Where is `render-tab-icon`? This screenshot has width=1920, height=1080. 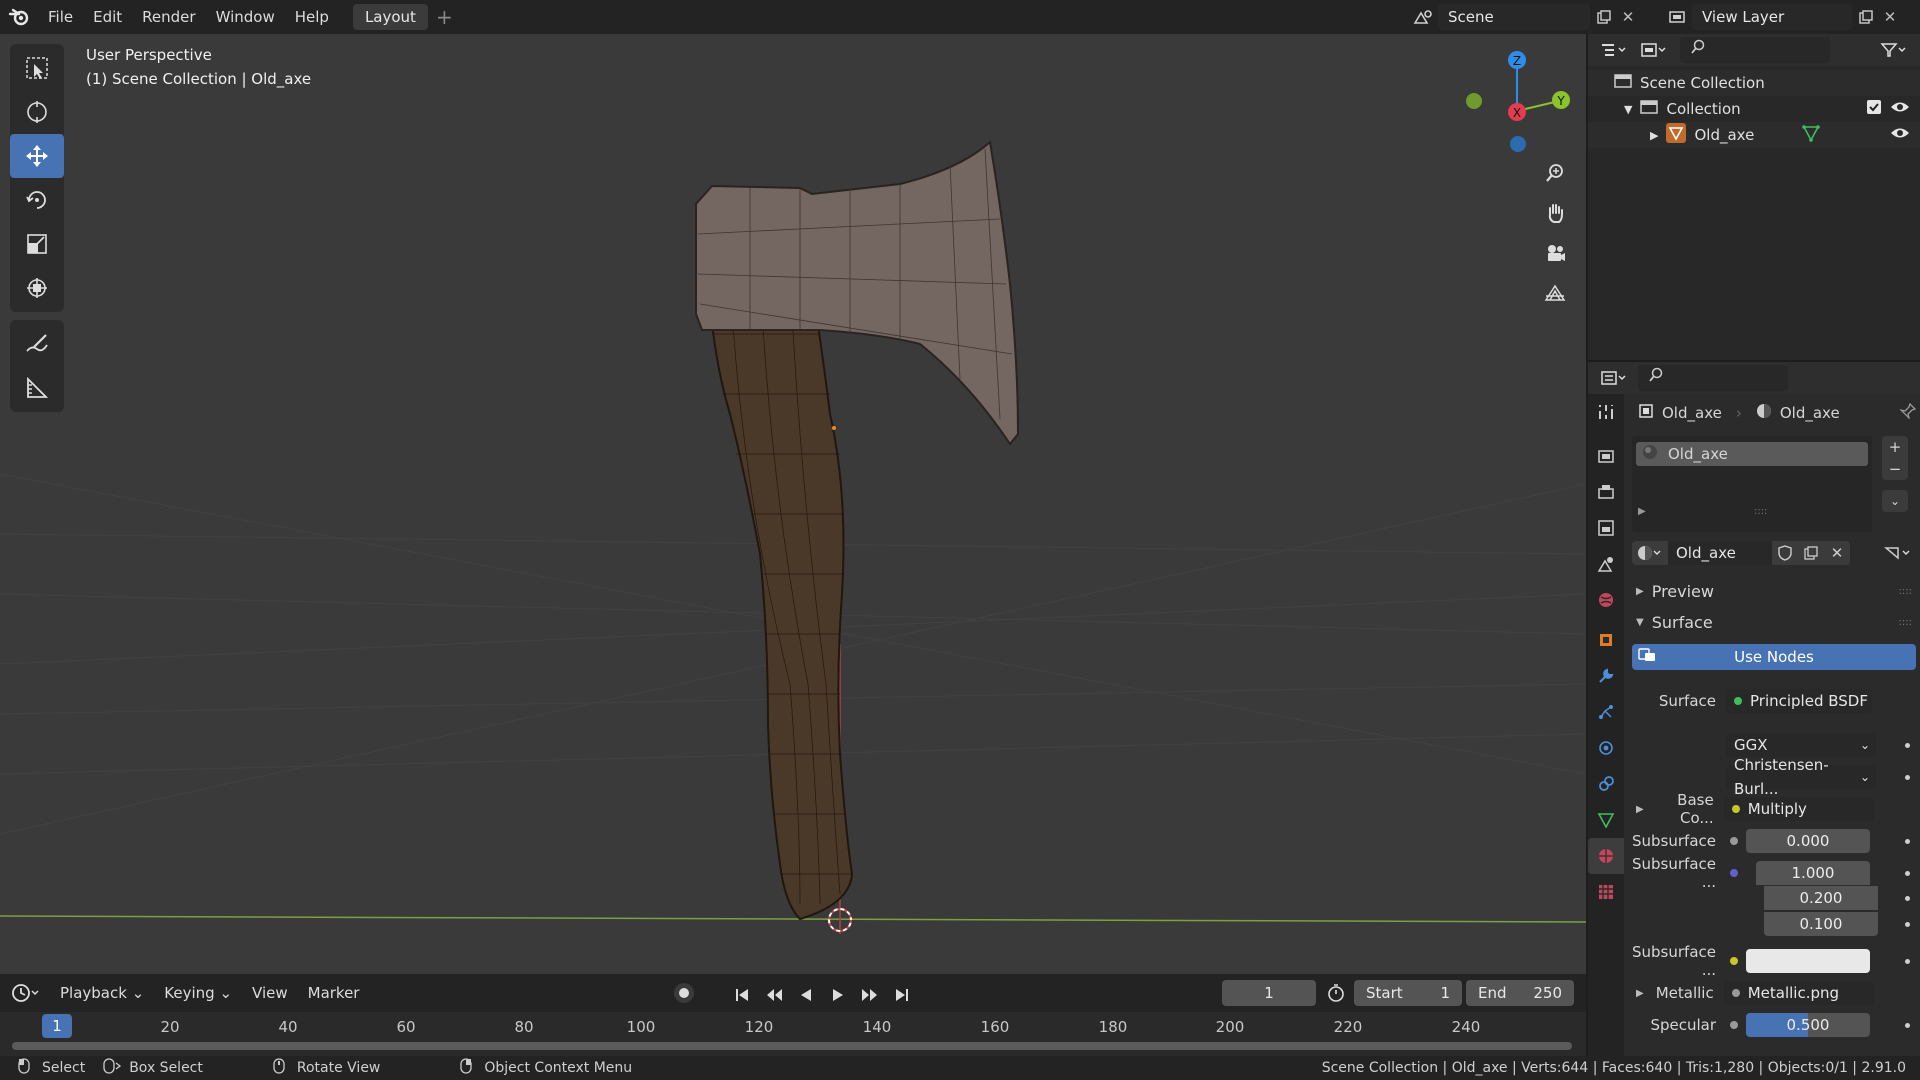 render-tab-icon is located at coordinates (1606, 456).